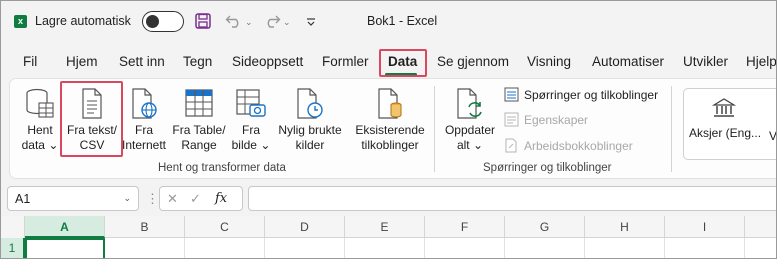 The image size is (777, 259). What do you see at coordinates (549, 61) in the screenshot?
I see `tab-visning: Visning` at bounding box center [549, 61].